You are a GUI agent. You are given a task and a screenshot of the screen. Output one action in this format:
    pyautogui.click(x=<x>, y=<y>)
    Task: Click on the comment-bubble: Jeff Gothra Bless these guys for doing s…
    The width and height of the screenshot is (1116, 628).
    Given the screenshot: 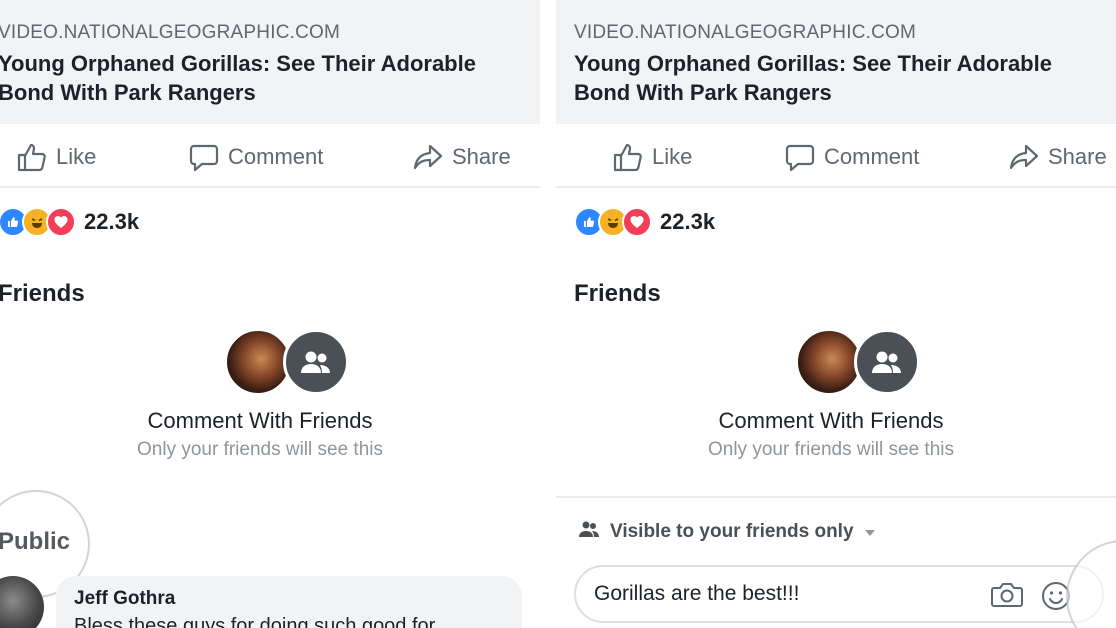 What is the action you would take?
    pyautogui.click(x=289, y=602)
    